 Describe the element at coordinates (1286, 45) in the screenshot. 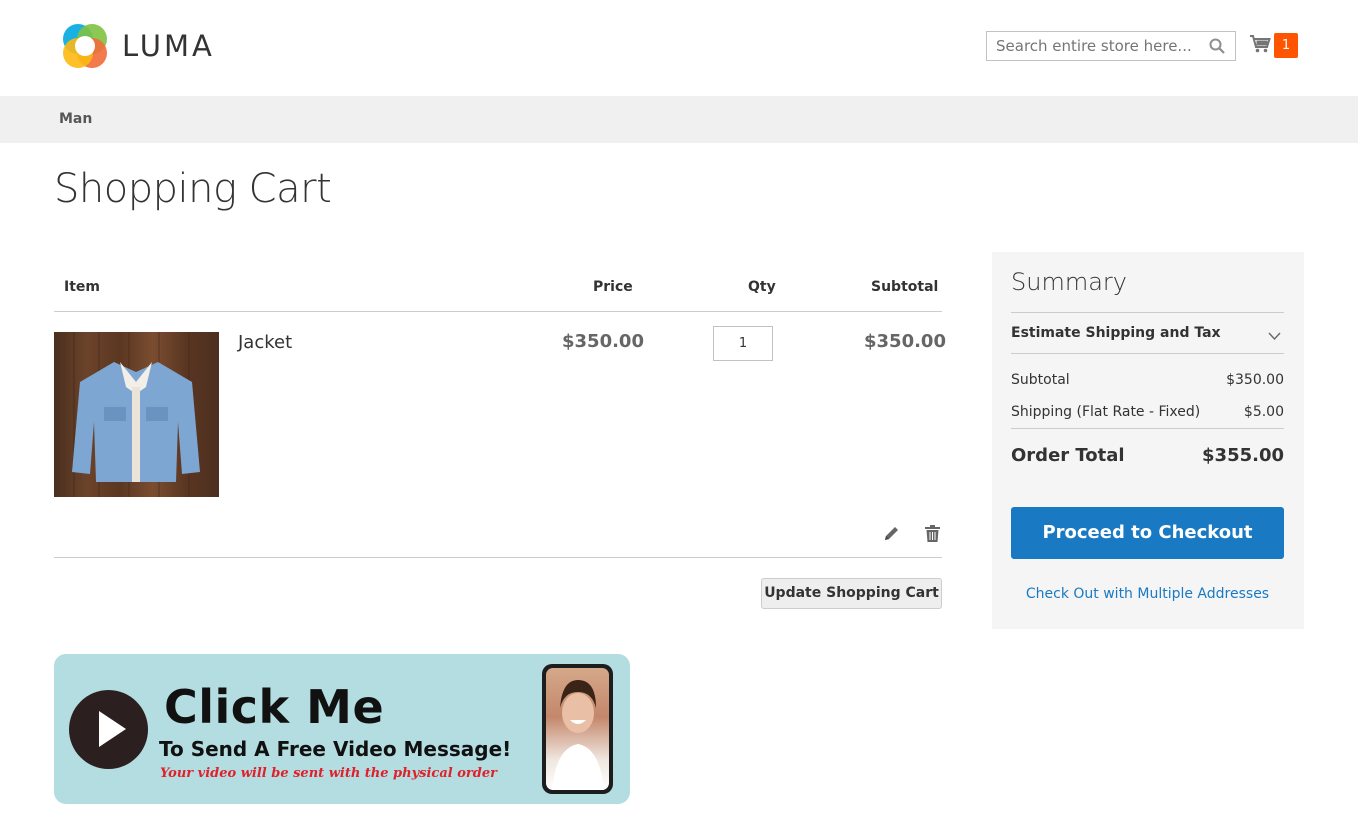

I see `cart-count-badge: 1` at that location.